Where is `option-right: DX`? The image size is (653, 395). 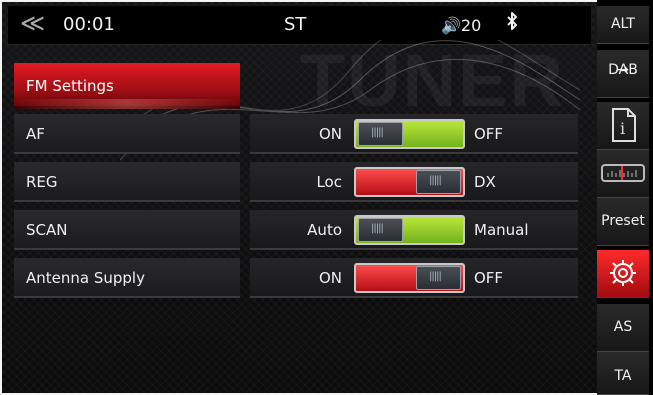 option-right: DX is located at coordinates (485, 182).